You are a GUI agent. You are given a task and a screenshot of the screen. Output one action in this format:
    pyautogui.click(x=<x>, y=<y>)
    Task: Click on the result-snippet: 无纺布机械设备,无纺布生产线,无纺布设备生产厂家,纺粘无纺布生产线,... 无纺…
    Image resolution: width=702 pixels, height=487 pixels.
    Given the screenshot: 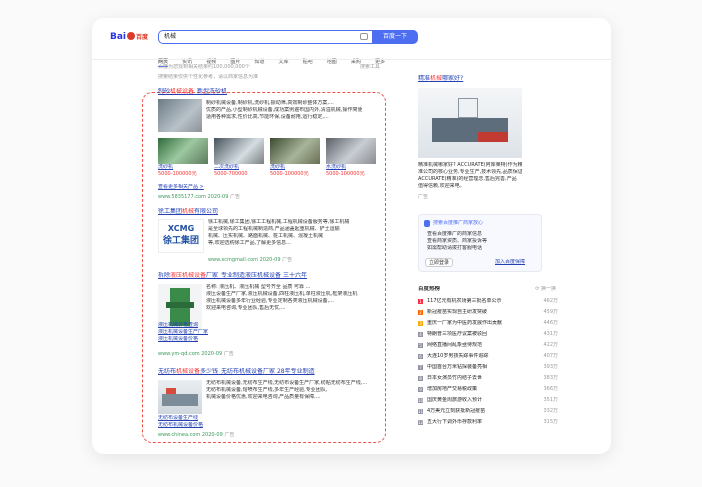 What is the action you would take?
    pyautogui.click(x=287, y=390)
    